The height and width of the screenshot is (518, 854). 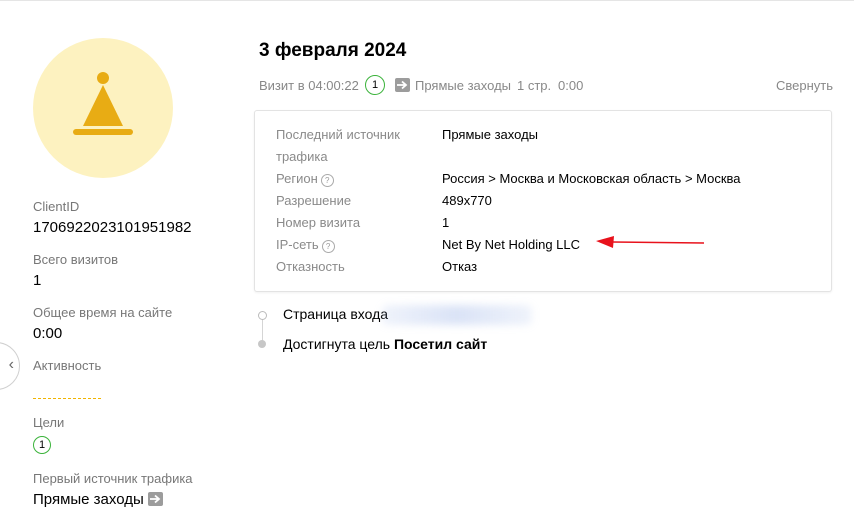 What do you see at coordinates (76, 259) in the screenshot?
I see `total-visits-label: Всего визитов` at bounding box center [76, 259].